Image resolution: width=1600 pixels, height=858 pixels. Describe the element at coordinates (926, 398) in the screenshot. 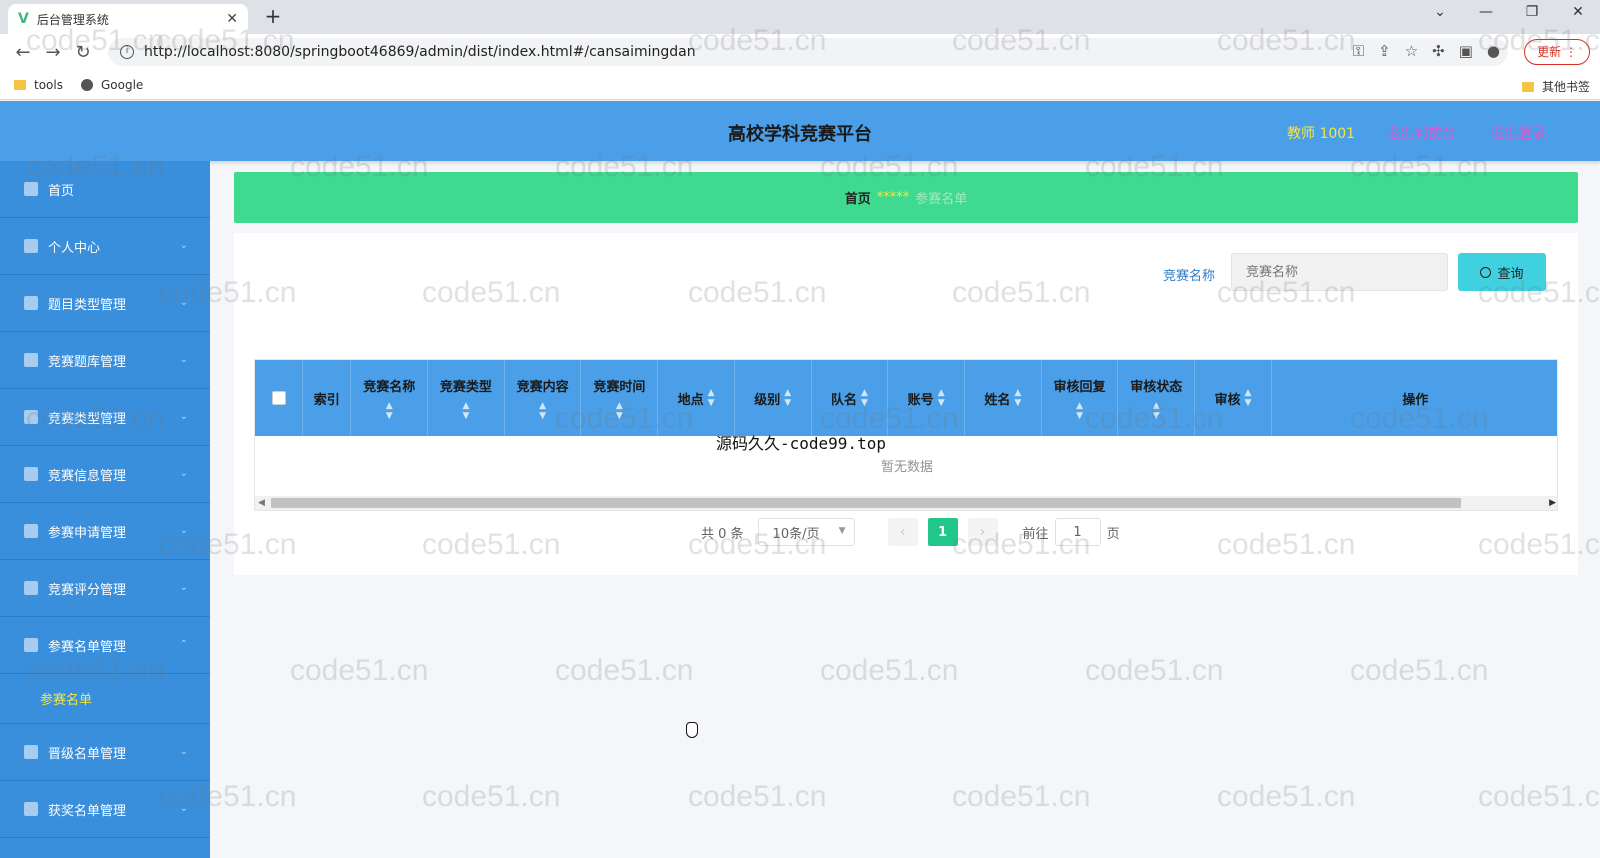

I see `column-header-account: 账号 ▲ ▼` at that location.